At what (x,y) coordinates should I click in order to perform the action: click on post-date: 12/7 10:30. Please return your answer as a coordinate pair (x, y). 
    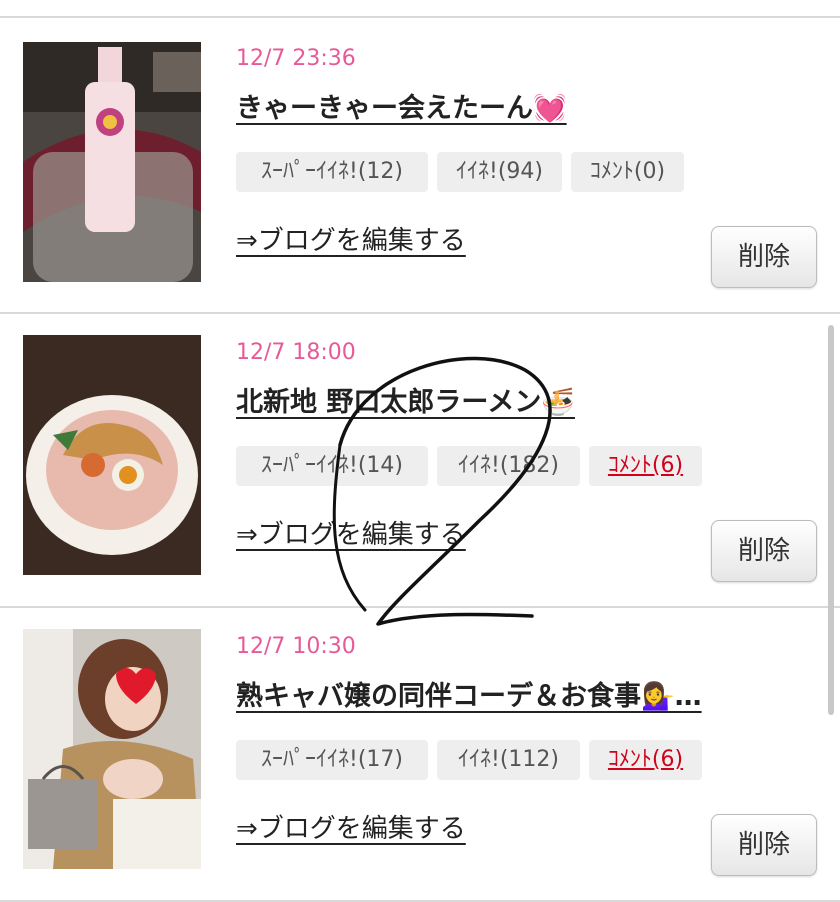
    Looking at the image, I should click on (296, 646).